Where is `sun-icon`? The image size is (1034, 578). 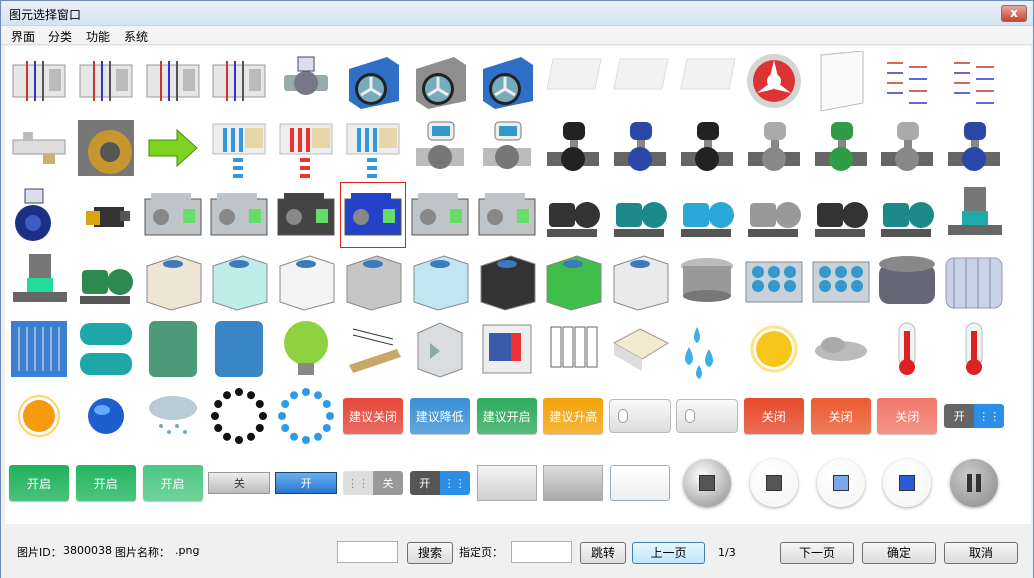 sun-icon is located at coordinates (774, 349).